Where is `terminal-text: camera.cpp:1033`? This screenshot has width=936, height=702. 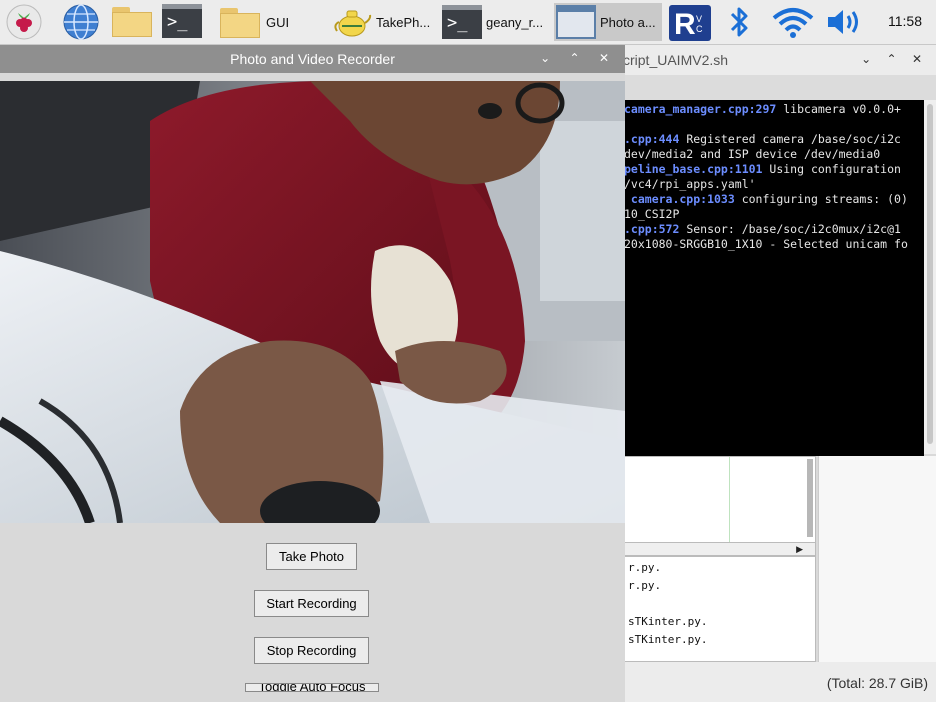
terminal-text: camera.cpp:1033 is located at coordinates (679, 199).